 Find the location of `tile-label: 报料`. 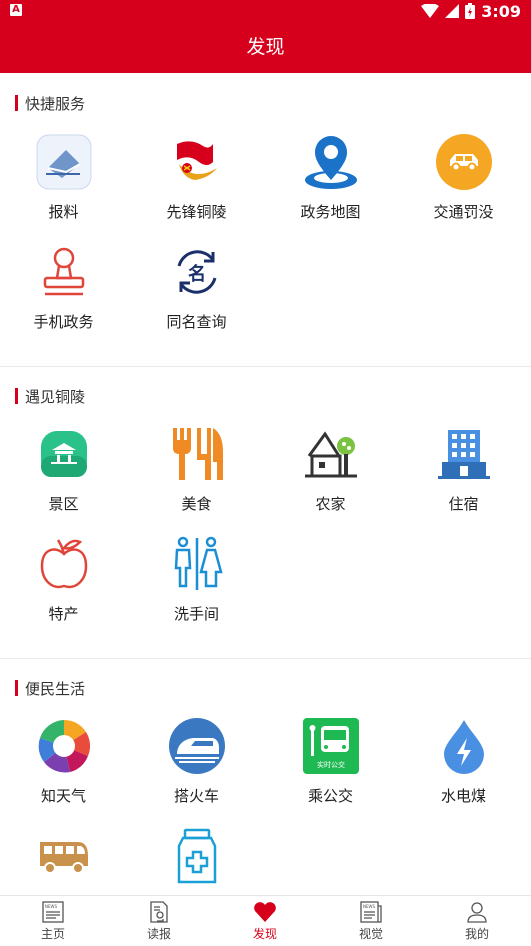

tile-label: 报料 is located at coordinates (63, 212).